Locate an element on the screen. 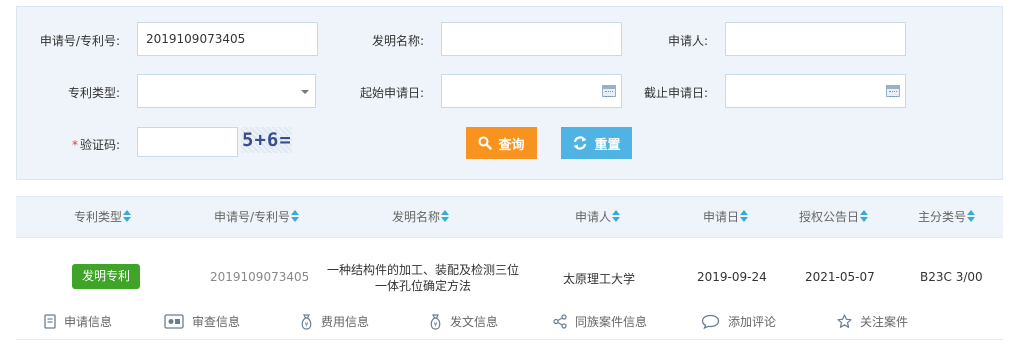  title-cell: 一种结构件的加工、装配及检测三位一体孔位确定方法 is located at coordinates (423, 278).